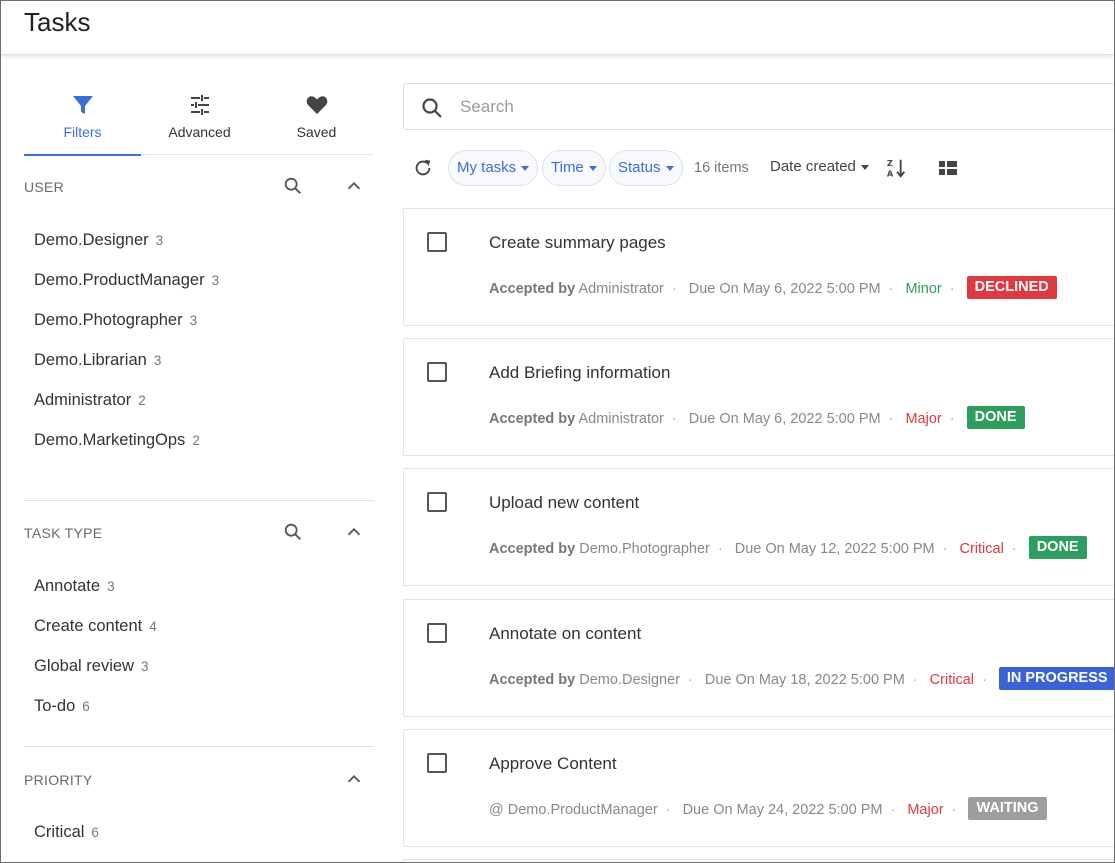 The width and height of the screenshot is (1115, 863). What do you see at coordinates (199, 105) in the screenshot?
I see `sliders-icon` at bounding box center [199, 105].